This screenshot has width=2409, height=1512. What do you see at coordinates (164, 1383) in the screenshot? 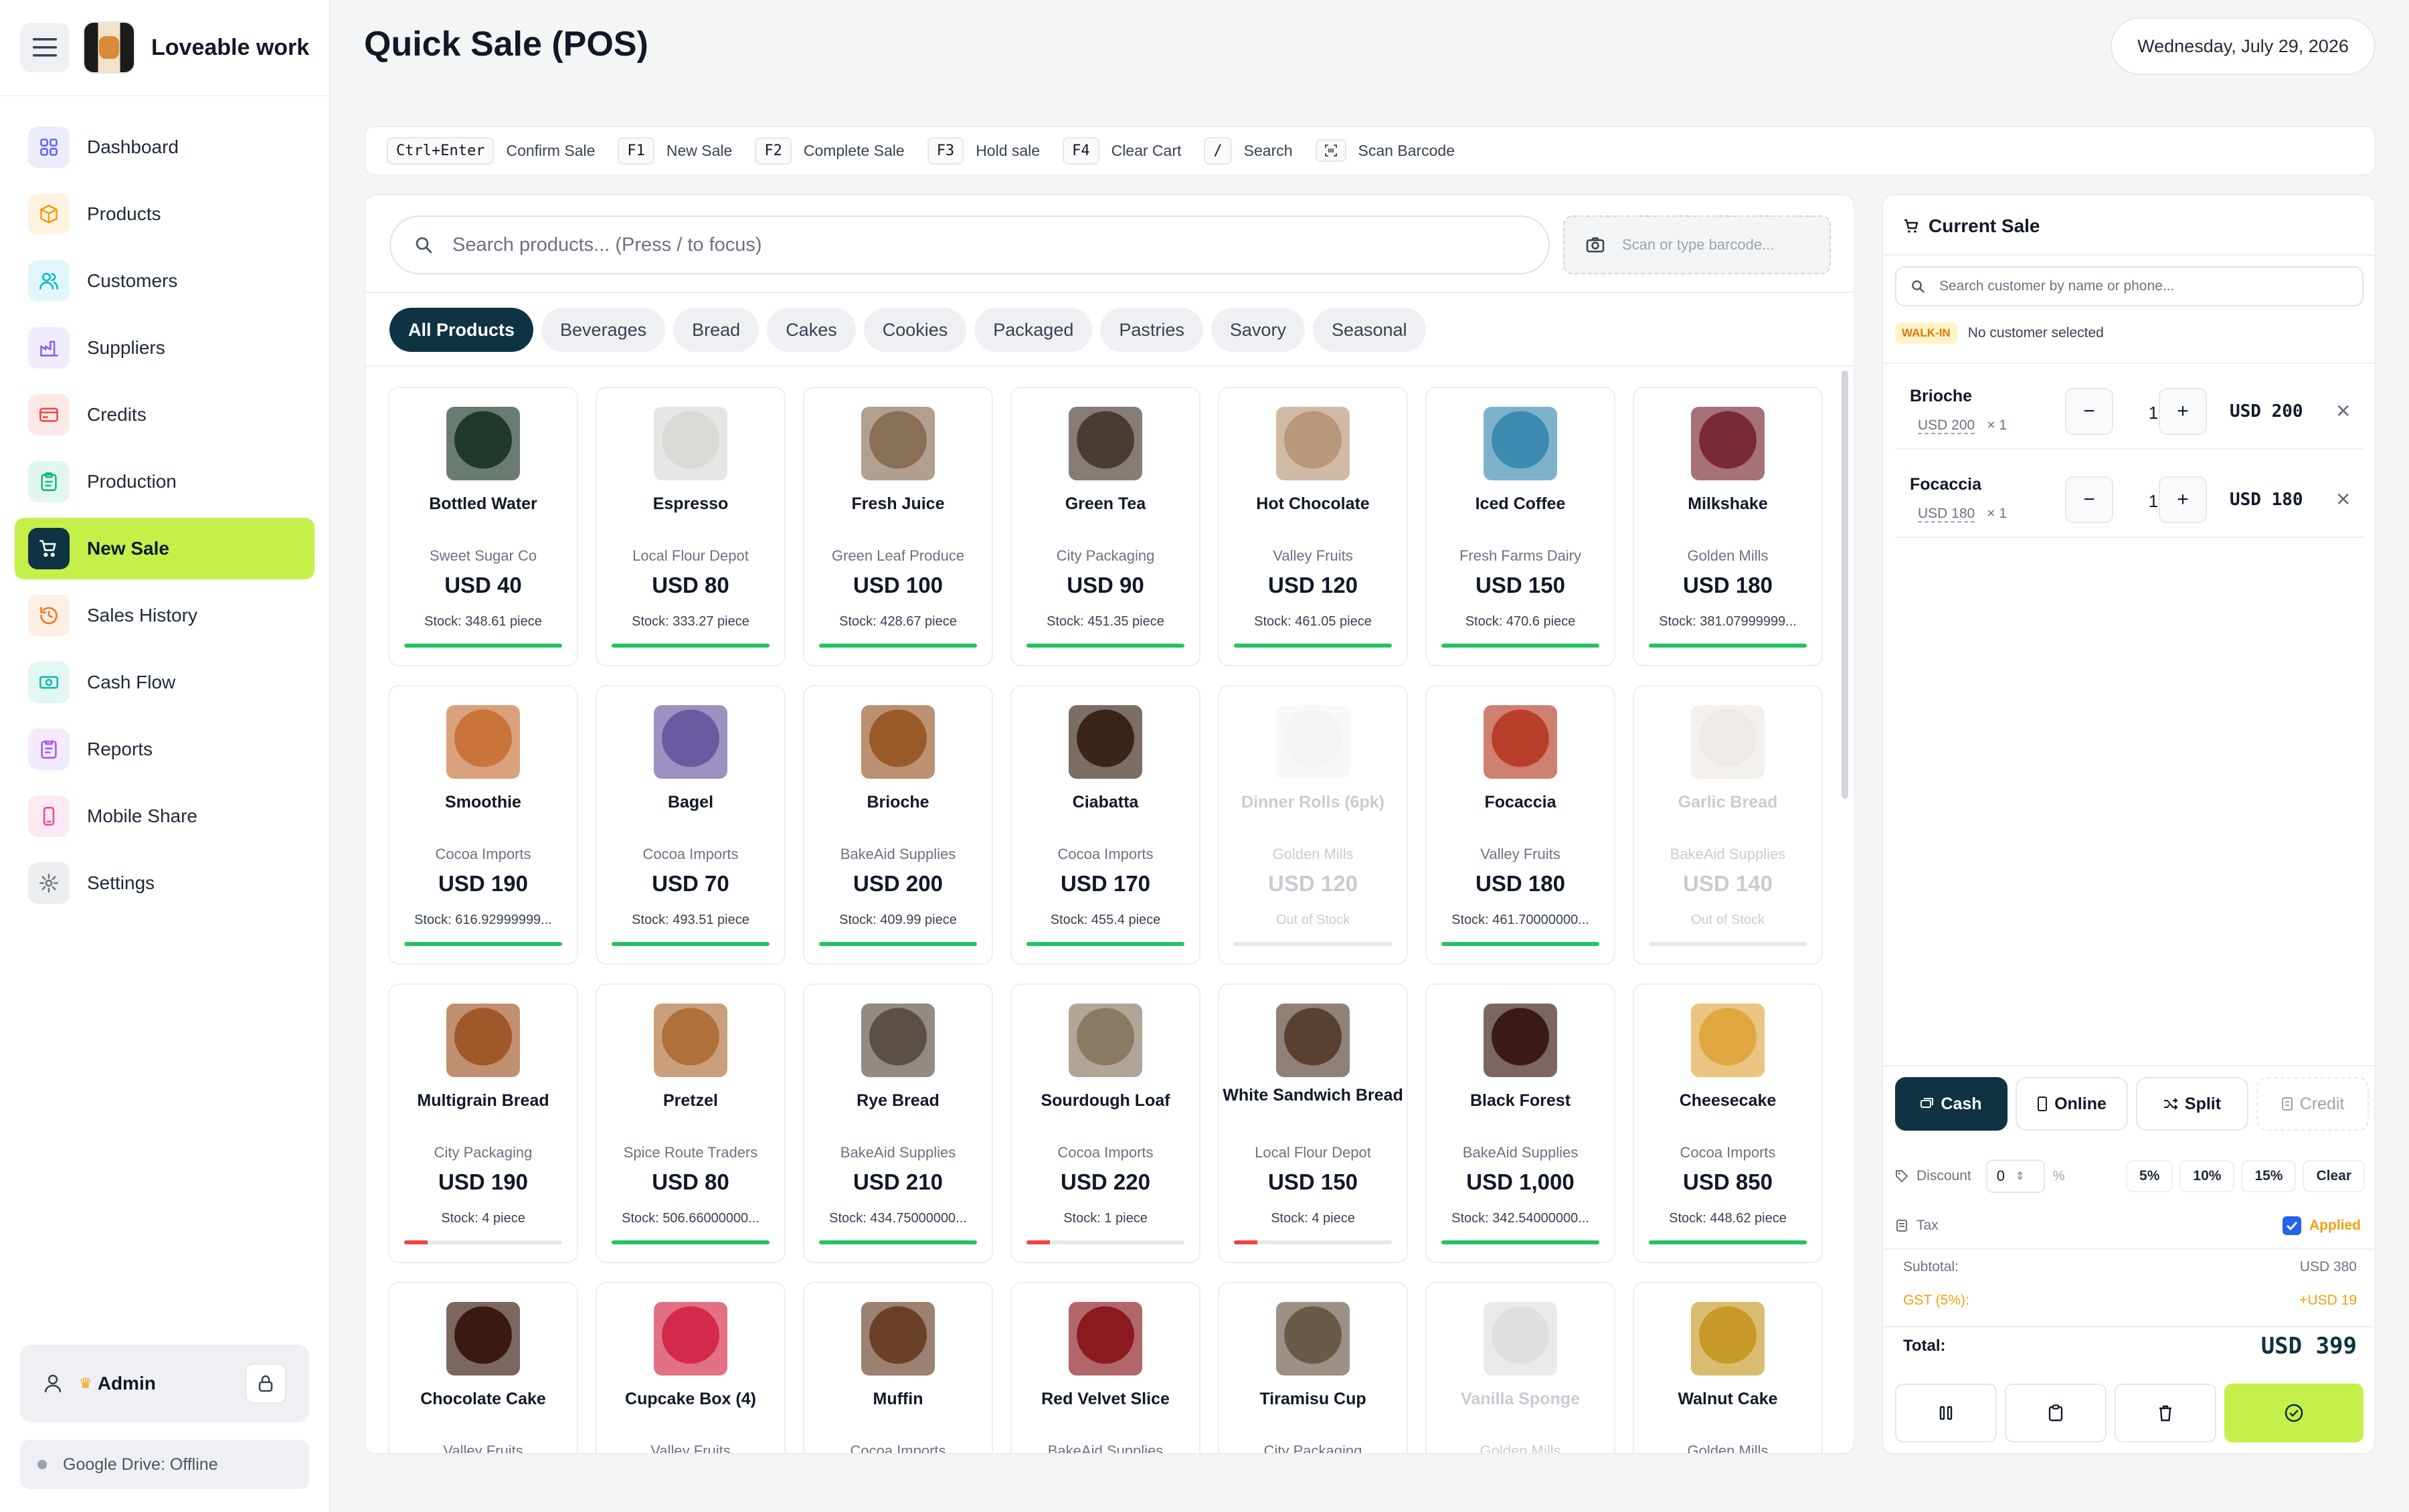
I see `user-card: ♛ Admin` at bounding box center [164, 1383].